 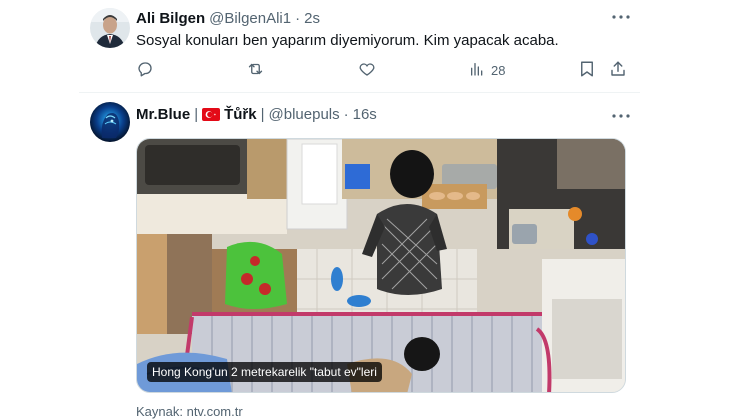 I want to click on name-suffix: Ťůřk, so click(x=240, y=114).